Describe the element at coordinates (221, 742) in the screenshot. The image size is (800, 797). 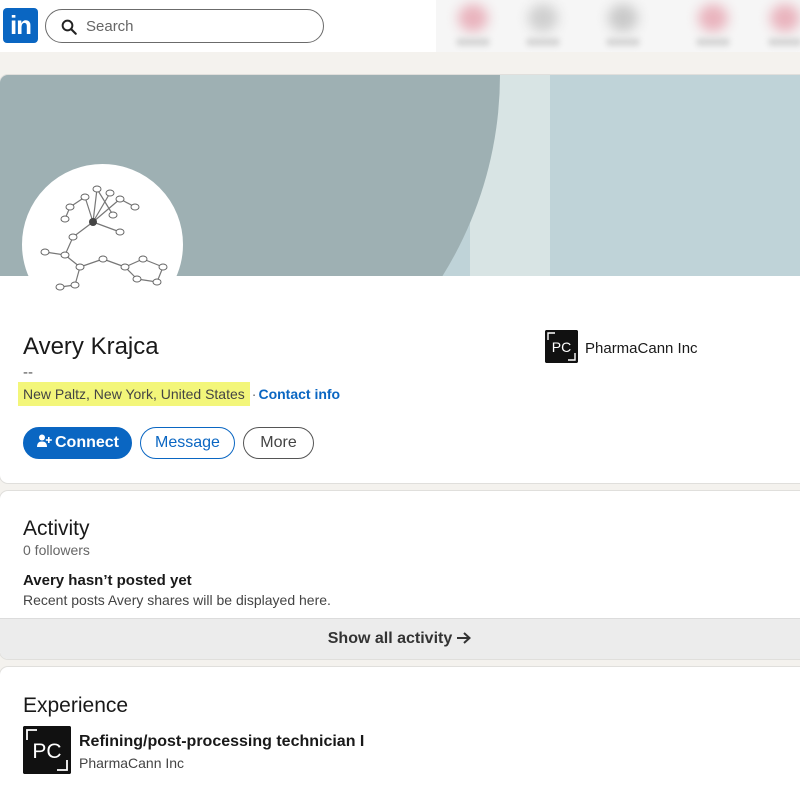
I see `experience-role: Refining/post-processing technician I` at that location.